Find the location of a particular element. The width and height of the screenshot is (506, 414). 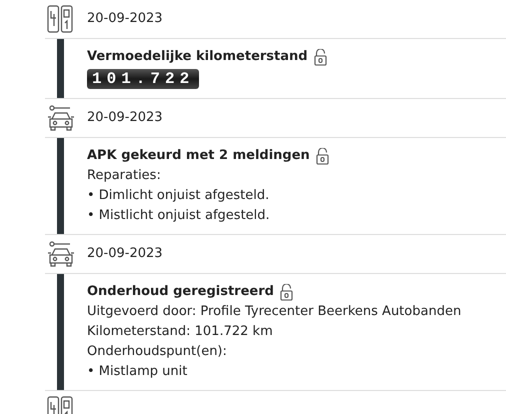

event-detail: Kilometerstand: 101.722 km is located at coordinates (180, 332).